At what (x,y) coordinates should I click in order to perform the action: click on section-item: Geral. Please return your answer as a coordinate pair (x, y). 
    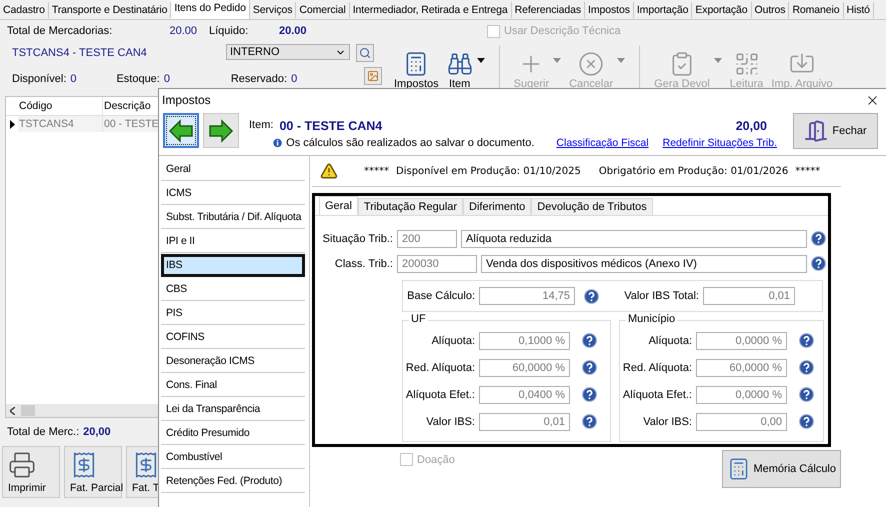
    Looking at the image, I should click on (233, 169).